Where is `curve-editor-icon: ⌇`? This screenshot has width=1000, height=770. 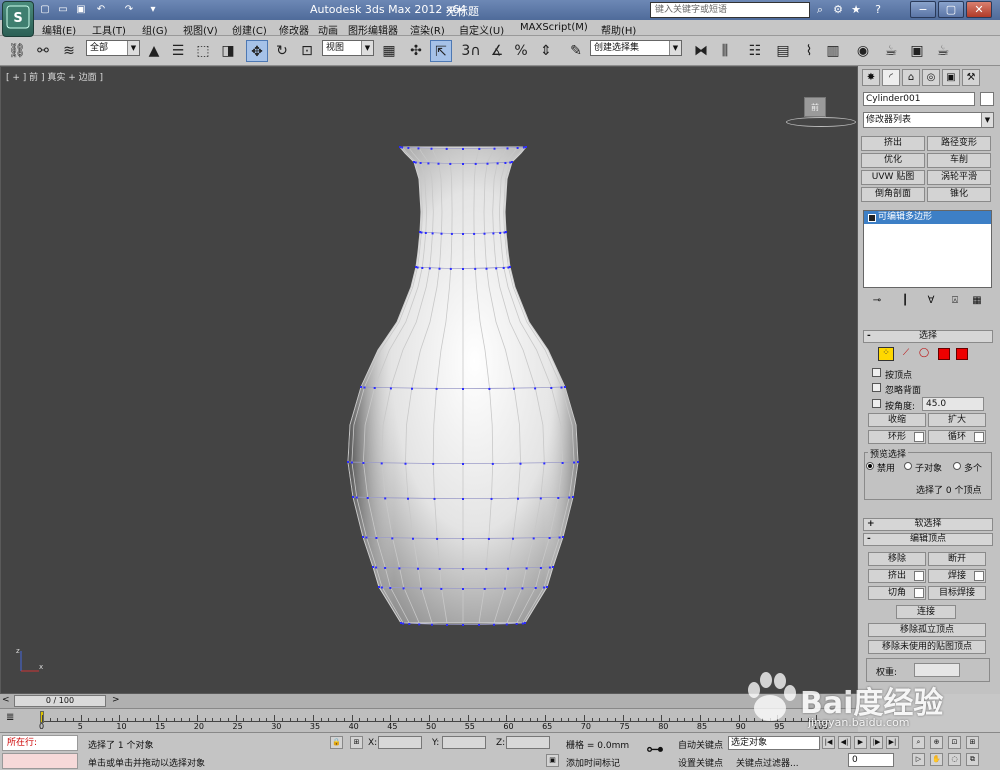
curve-editor-icon: ⌇ is located at coordinates (809, 51).